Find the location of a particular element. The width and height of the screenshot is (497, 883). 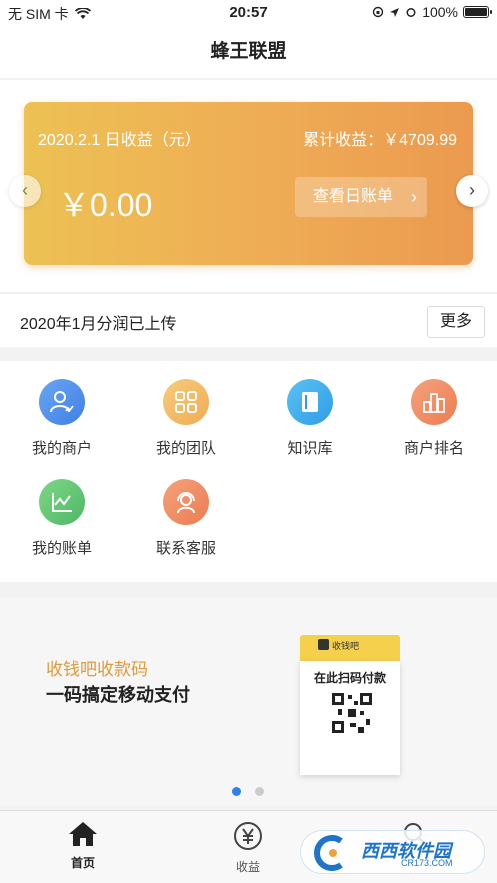

tab-earnings-label: 收益 is located at coordinates (247, 867).